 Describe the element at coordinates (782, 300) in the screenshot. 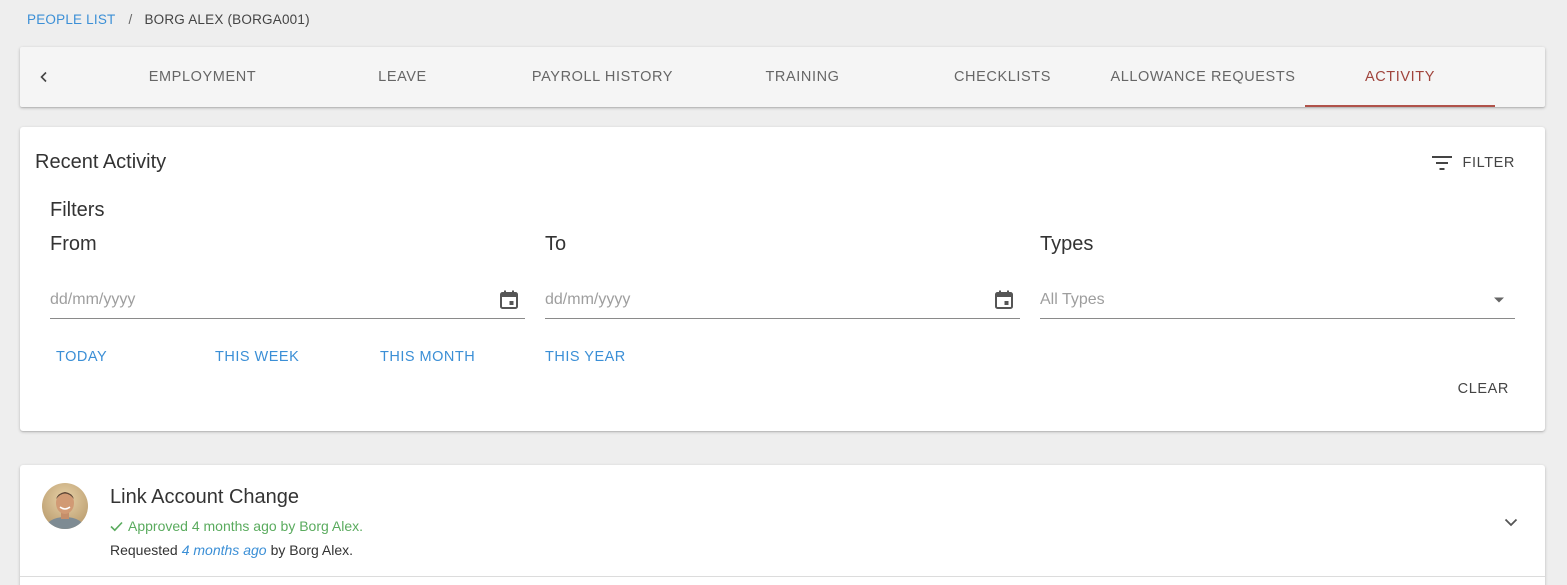

I see `to-date-field: dd/mm/yyyy` at that location.